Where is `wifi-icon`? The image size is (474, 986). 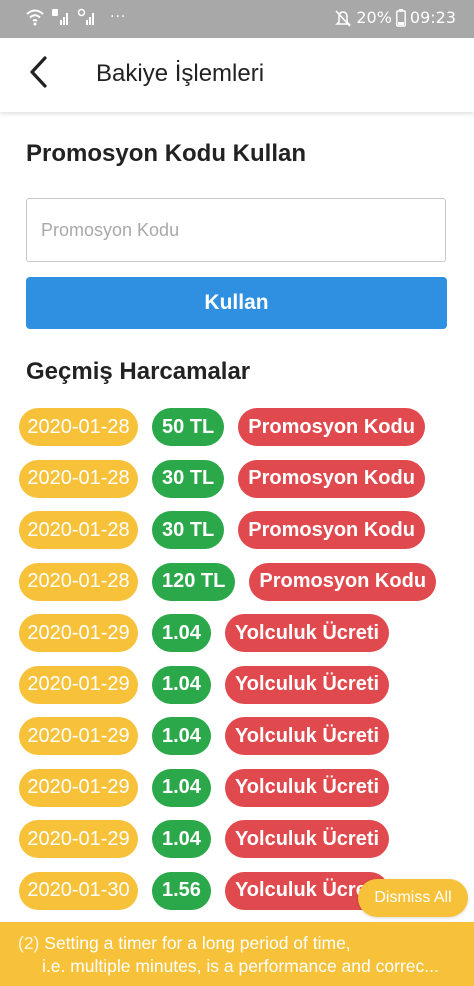 wifi-icon is located at coordinates (35, 17).